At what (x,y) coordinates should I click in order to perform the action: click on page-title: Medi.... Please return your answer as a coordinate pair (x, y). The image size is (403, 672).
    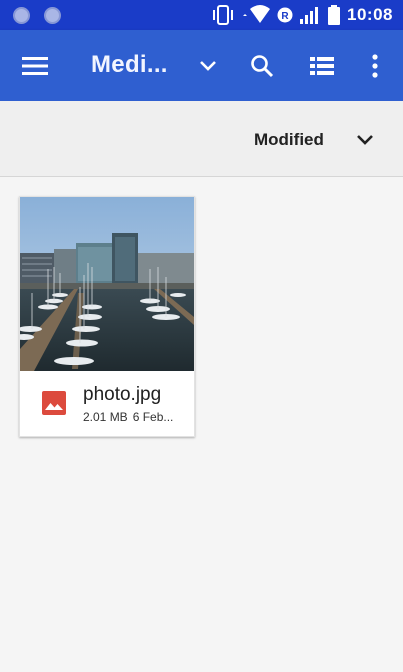
    Looking at the image, I should click on (129, 65).